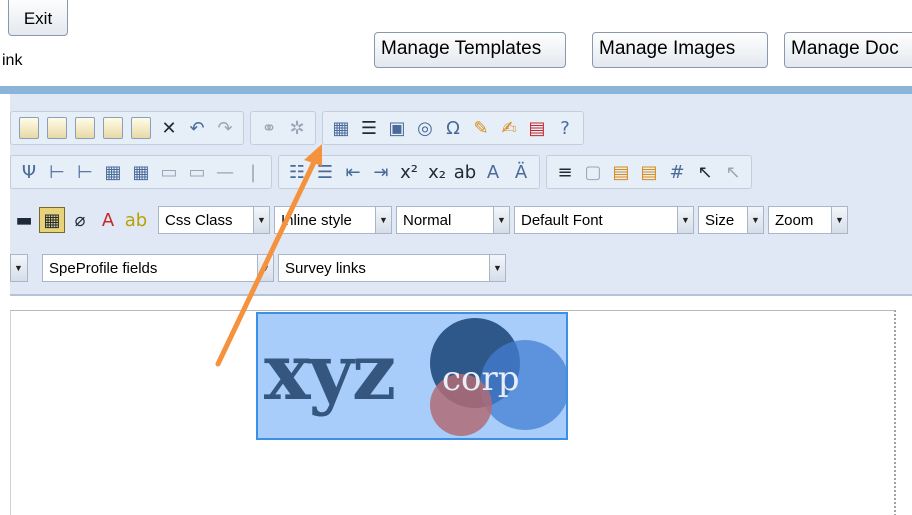  I want to click on cursor-icon: ↖, so click(705, 172).